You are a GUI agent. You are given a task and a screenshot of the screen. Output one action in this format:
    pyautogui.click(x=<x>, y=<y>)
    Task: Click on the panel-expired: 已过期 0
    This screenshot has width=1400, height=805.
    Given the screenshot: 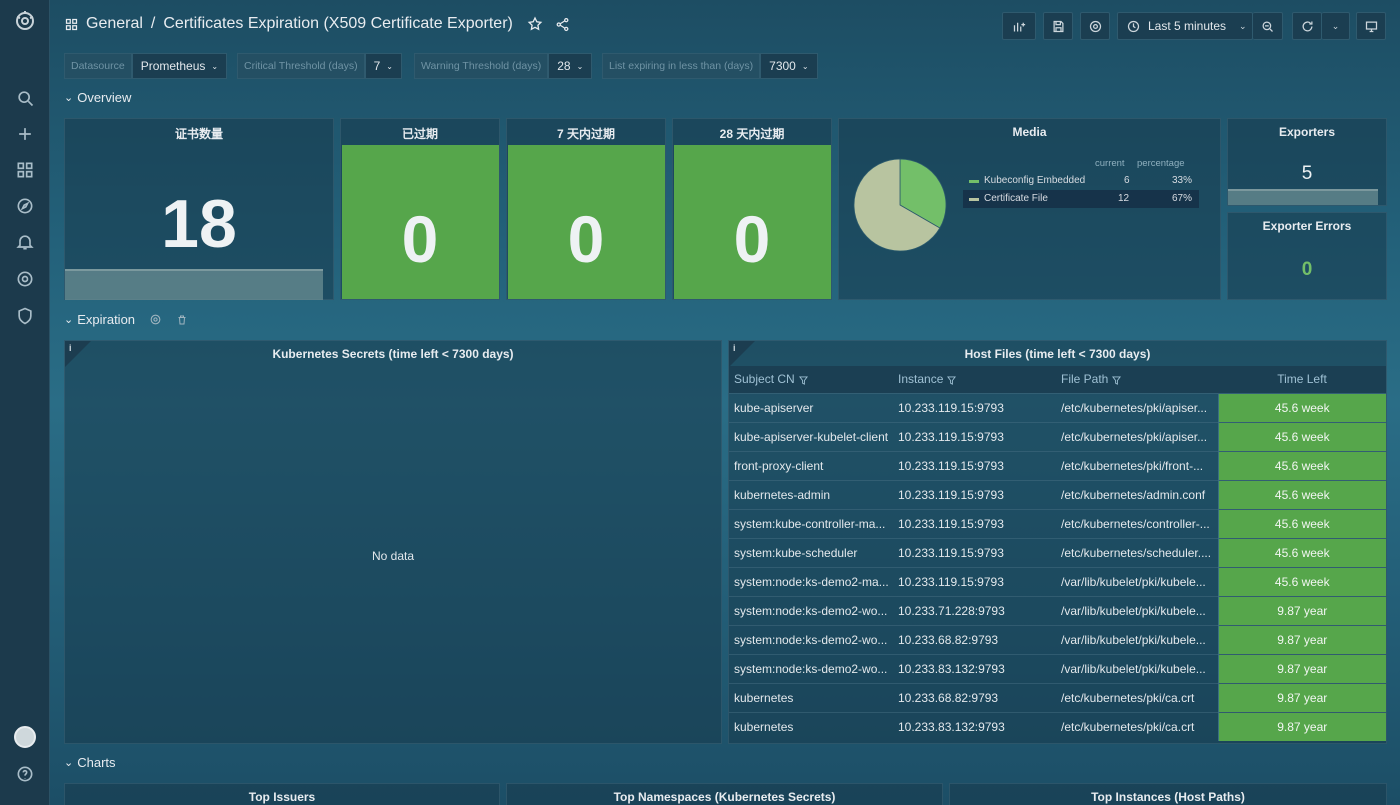 What is the action you would take?
    pyautogui.click(x=420, y=209)
    